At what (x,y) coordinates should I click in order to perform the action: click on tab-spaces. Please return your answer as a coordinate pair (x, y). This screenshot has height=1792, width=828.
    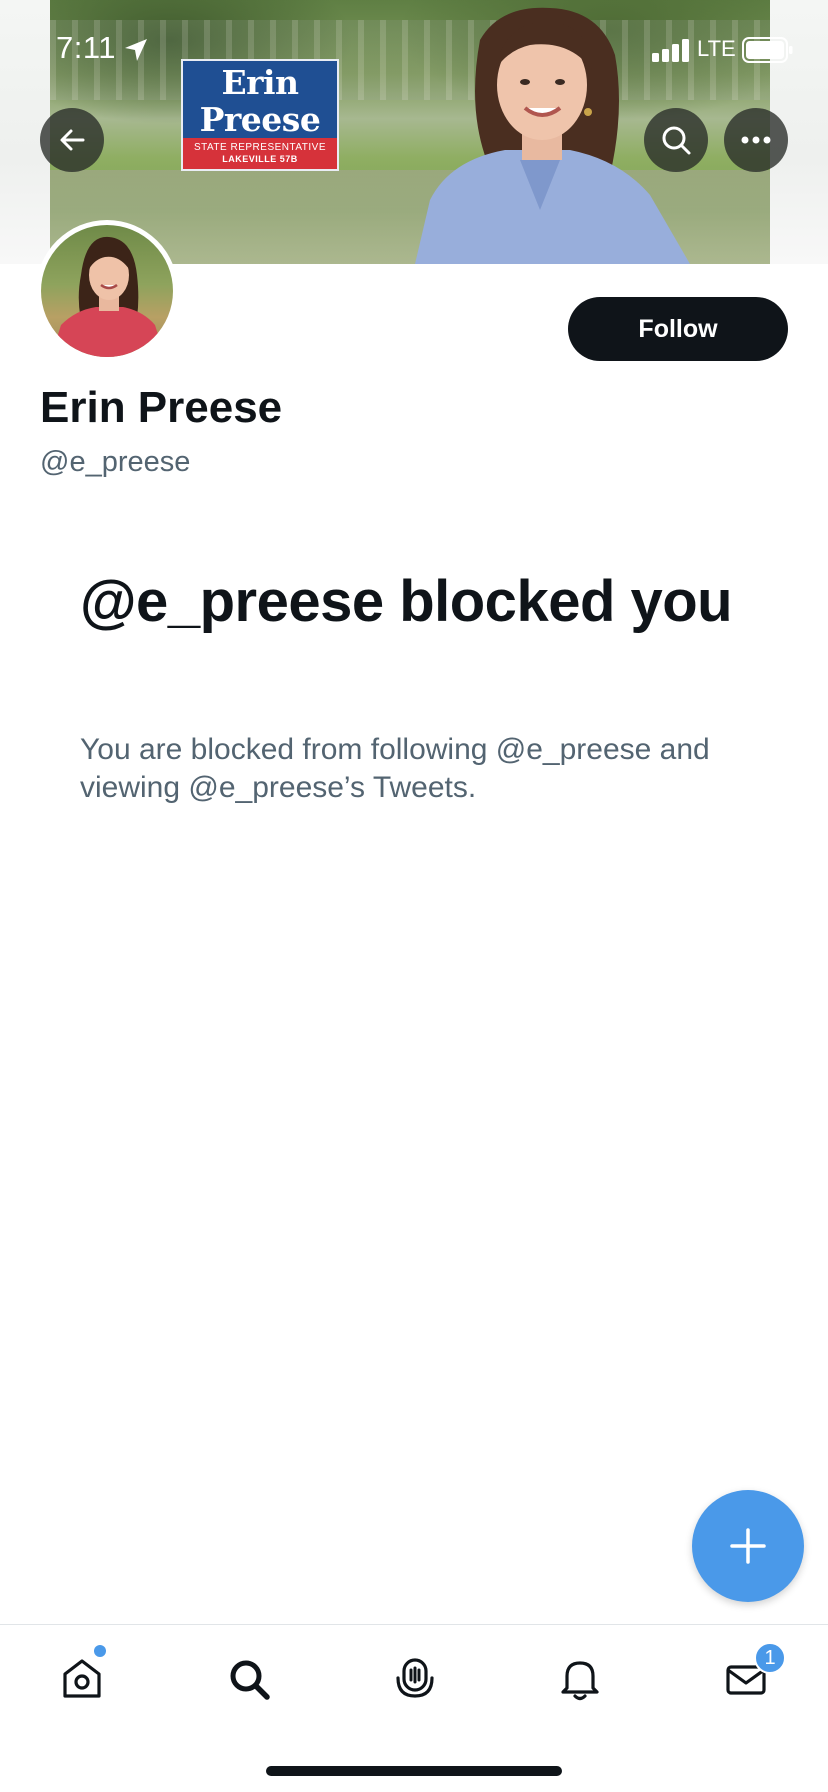
    Looking at the image, I should click on (415, 1679).